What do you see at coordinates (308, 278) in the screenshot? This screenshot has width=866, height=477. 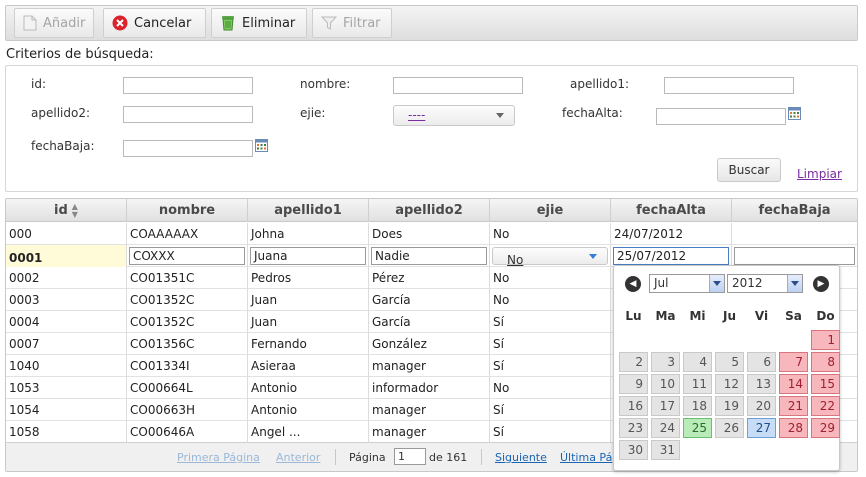 I see `cell-apellido1: Pedros` at bounding box center [308, 278].